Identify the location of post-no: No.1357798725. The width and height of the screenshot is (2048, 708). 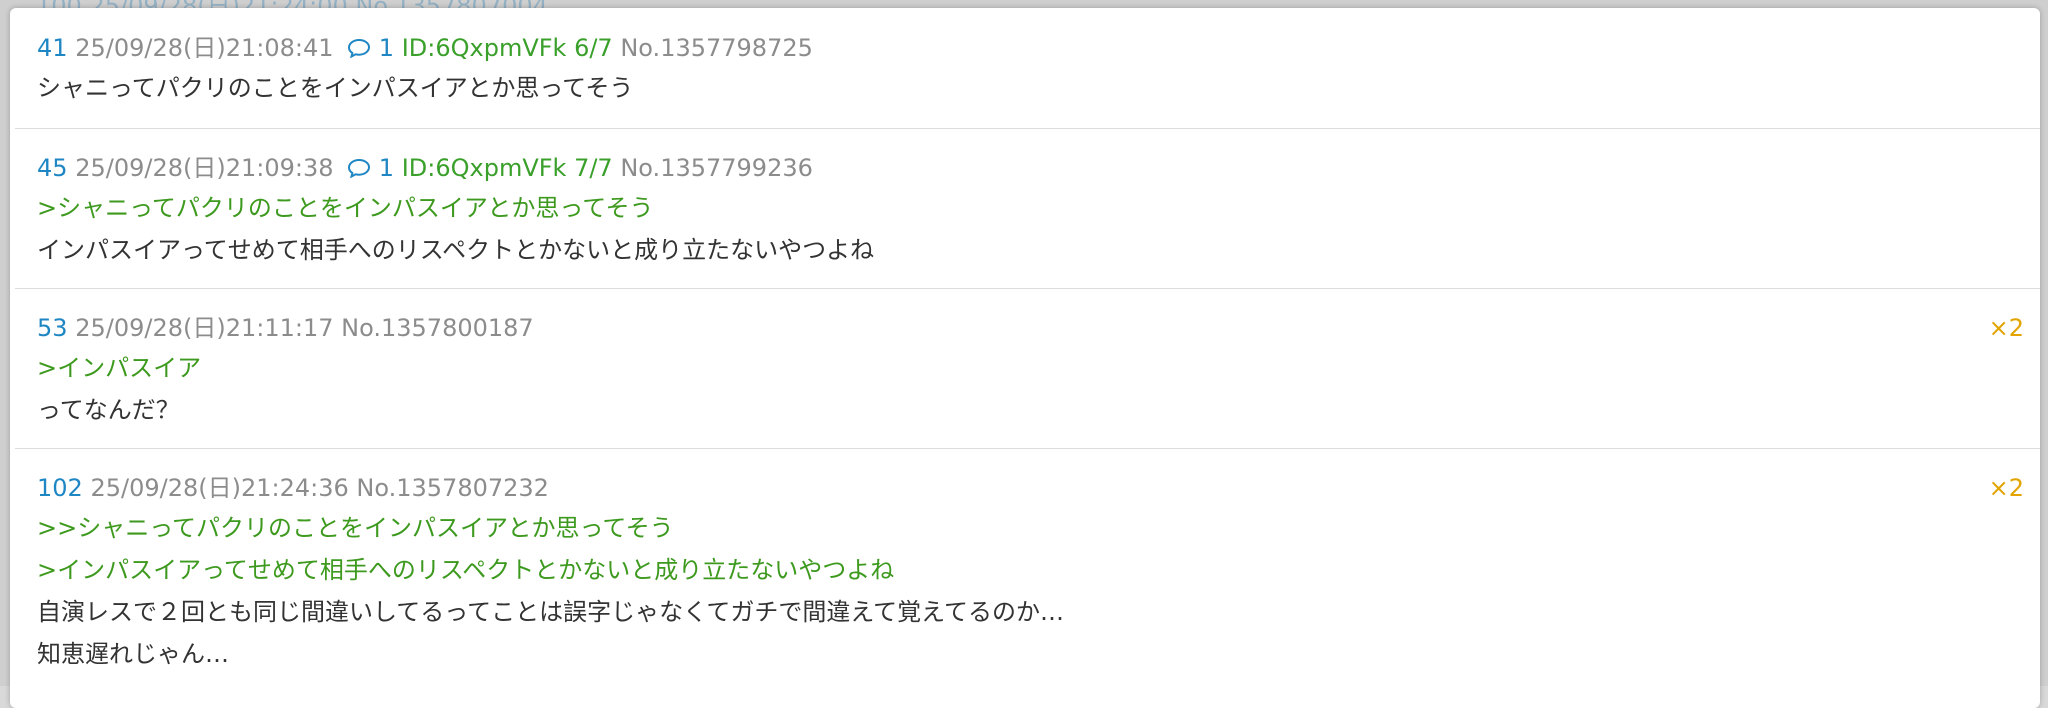
(716, 48).